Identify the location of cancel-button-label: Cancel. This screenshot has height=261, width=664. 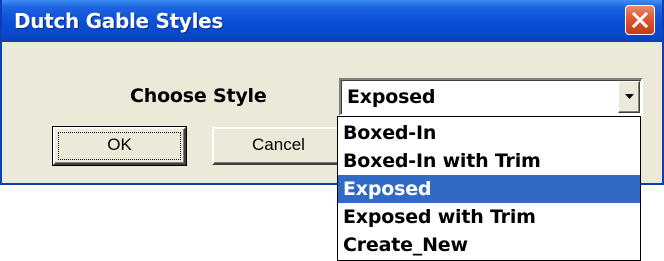
(278, 144).